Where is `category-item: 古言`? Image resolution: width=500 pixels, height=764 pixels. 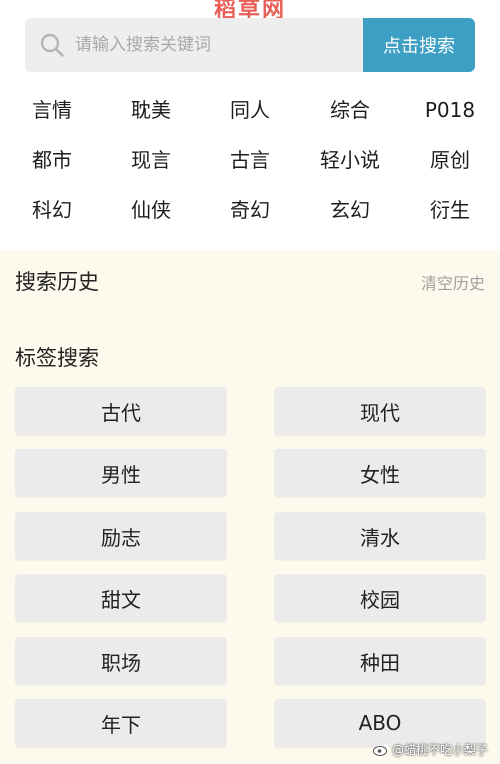 category-item: 古言 is located at coordinates (250, 160).